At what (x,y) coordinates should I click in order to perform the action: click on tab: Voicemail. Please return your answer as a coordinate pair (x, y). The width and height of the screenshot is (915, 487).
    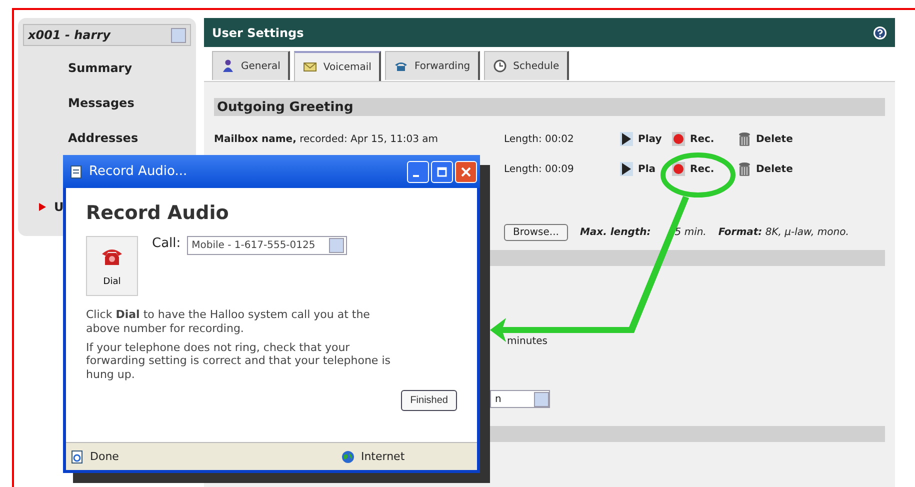
    Looking at the image, I should click on (338, 66).